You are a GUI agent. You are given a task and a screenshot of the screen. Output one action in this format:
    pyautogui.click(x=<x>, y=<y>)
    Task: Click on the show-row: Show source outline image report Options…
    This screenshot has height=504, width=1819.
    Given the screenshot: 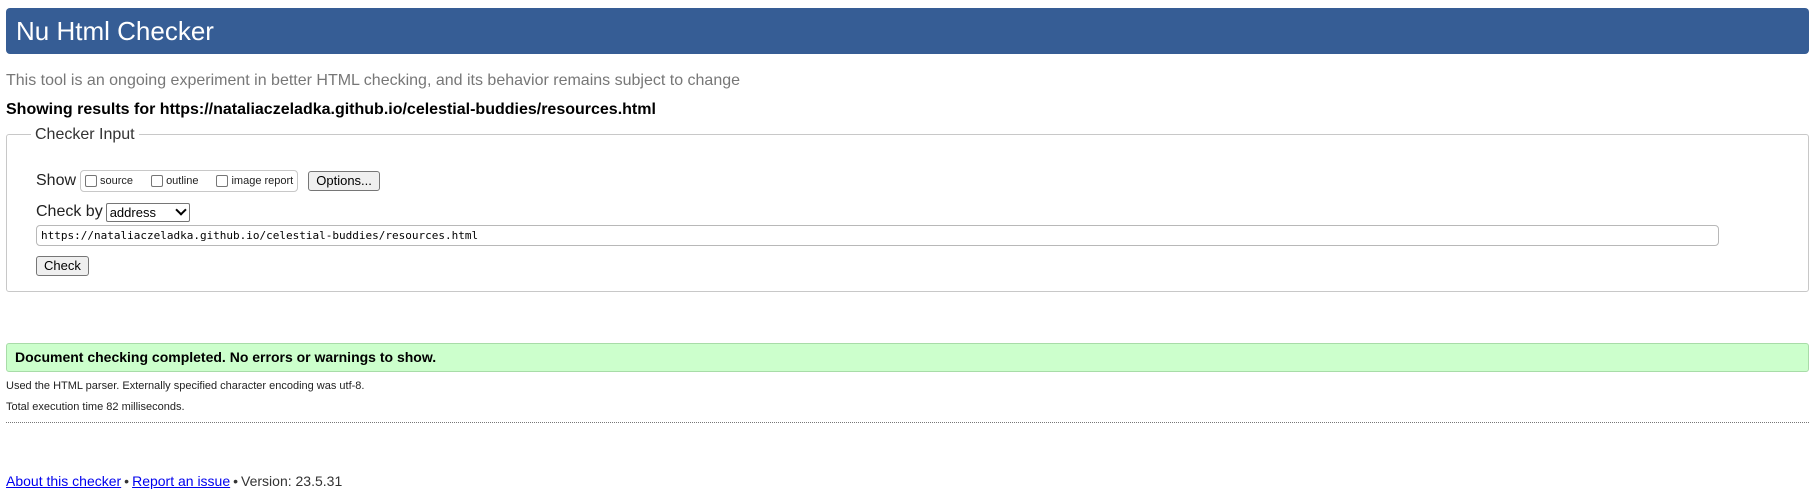 What is the action you would take?
    pyautogui.click(x=208, y=181)
    